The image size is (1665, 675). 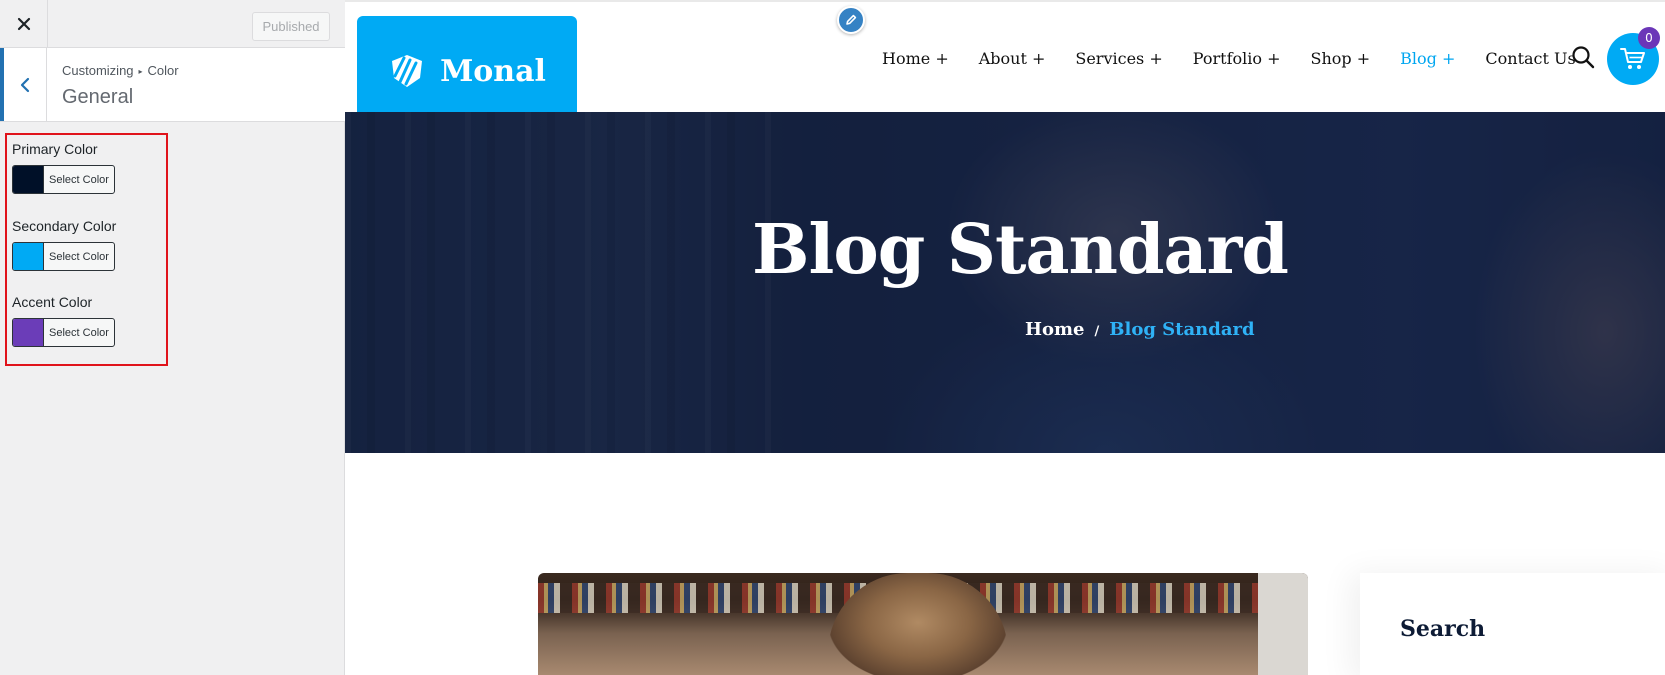 I want to click on secondary-color-swatch, so click(x=28, y=256).